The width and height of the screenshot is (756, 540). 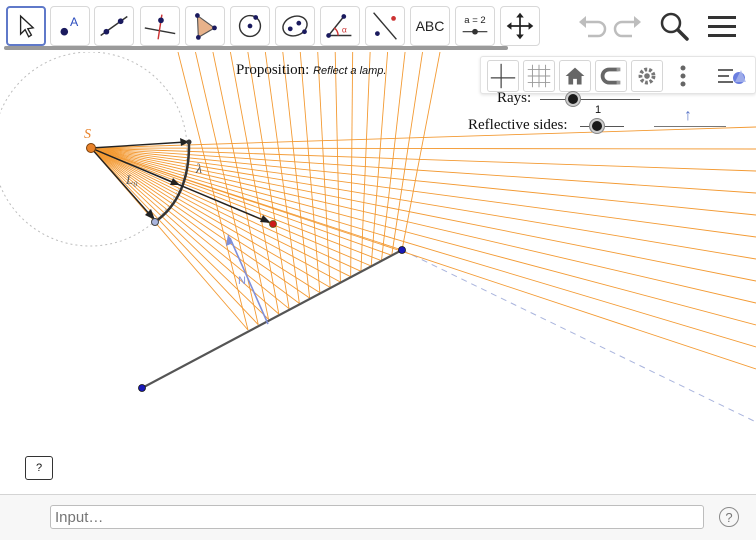 What do you see at coordinates (39, 468) in the screenshot?
I see `help-button: ?` at bounding box center [39, 468].